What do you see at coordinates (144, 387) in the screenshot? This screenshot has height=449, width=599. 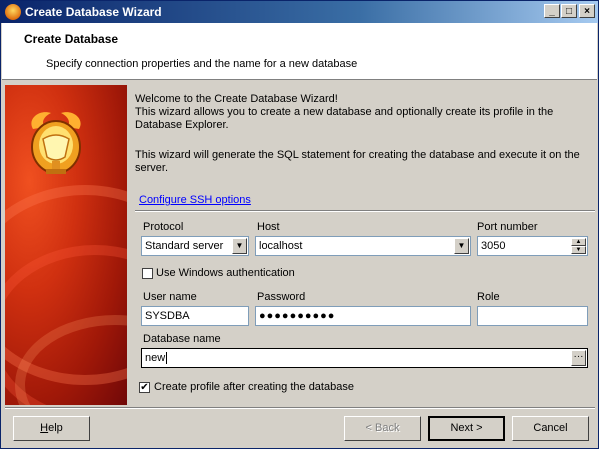 I see `create-profile-checkbox: ✔` at bounding box center [144, 387].